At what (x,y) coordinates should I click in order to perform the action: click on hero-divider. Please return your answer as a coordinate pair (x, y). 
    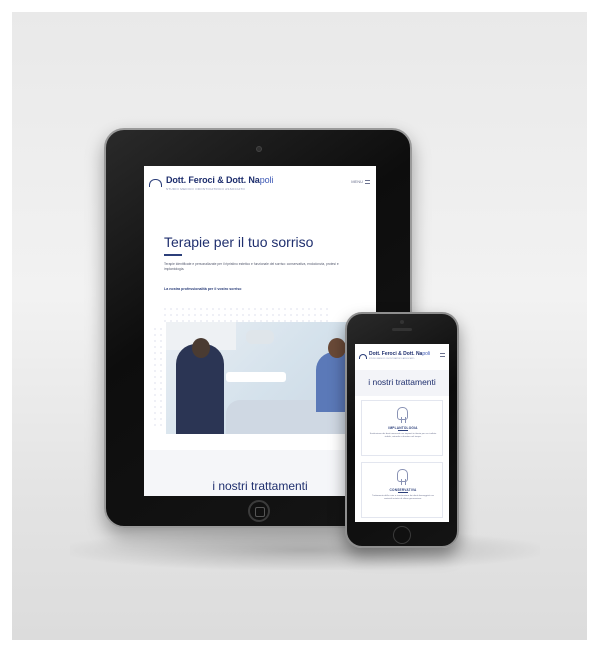
    Looking at the image, I should click on (173, 255).